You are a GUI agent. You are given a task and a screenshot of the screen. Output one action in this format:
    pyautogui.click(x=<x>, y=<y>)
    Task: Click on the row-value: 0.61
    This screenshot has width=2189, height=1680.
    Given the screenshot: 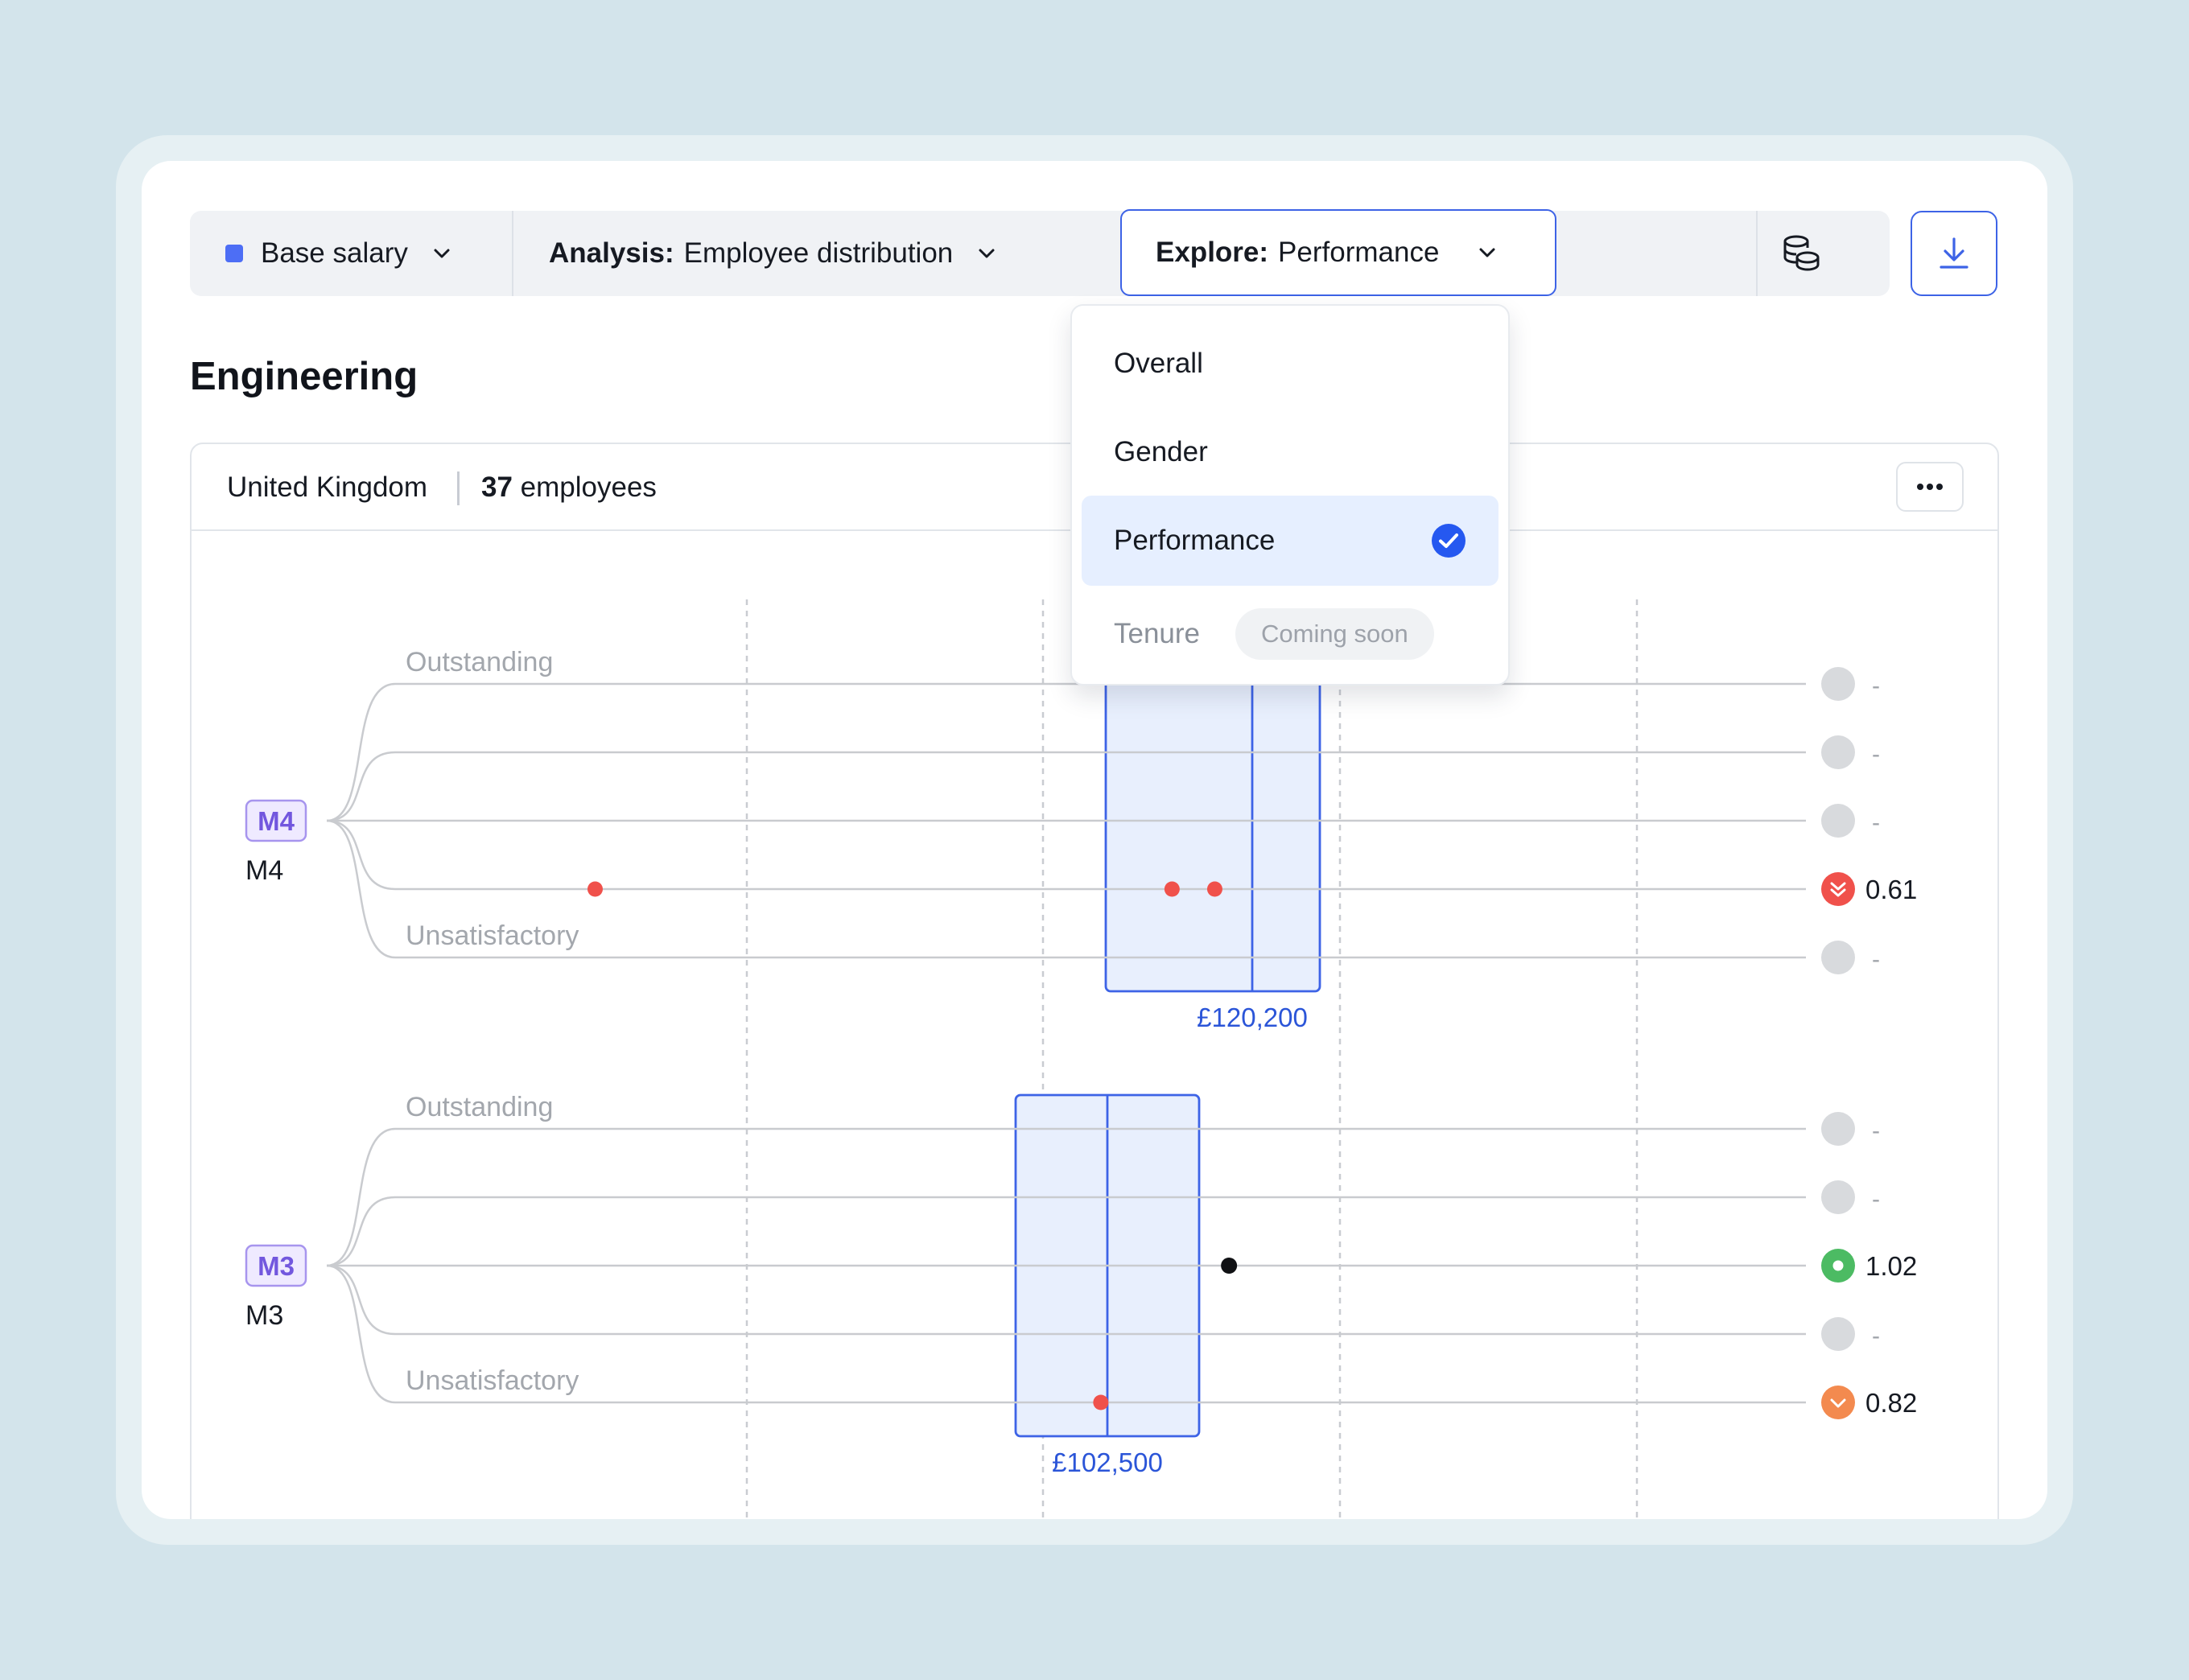 What is the action you would take?
    pyautogui.click(x=1891, y=889)
    